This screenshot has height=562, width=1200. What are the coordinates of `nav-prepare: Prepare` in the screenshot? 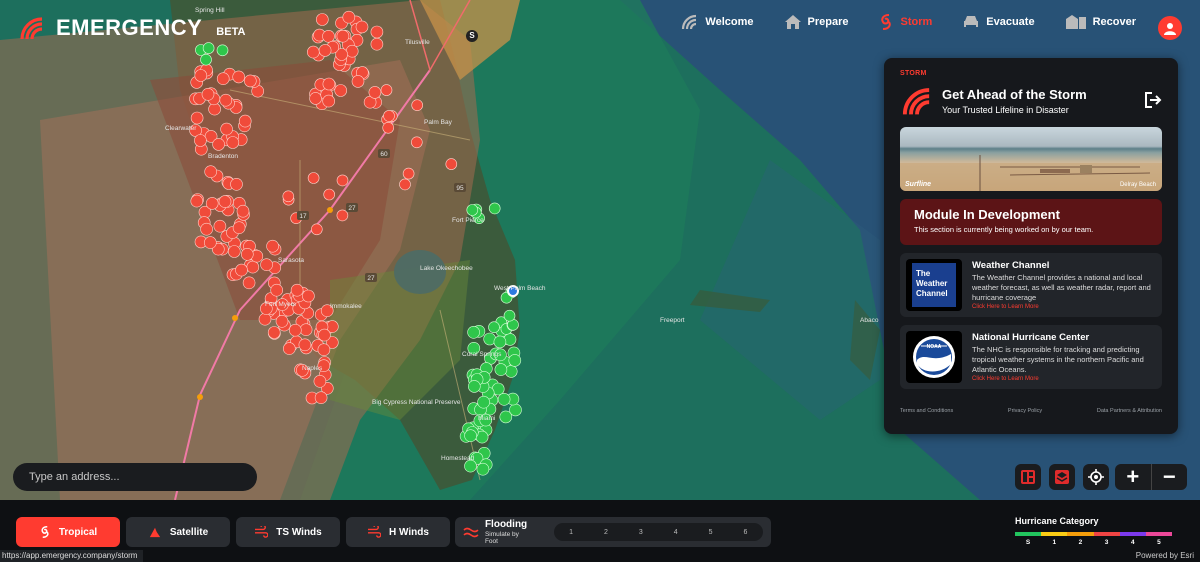 It's located at (816, 22).